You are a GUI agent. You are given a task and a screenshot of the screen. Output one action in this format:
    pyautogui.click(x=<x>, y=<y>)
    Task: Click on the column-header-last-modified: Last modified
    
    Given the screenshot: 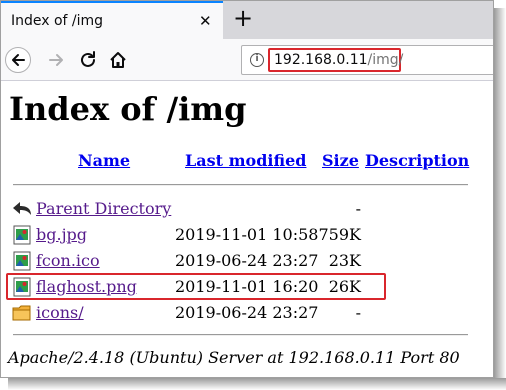 What is the action you would take?
    pyautogui.click(x=245, y=160)
    